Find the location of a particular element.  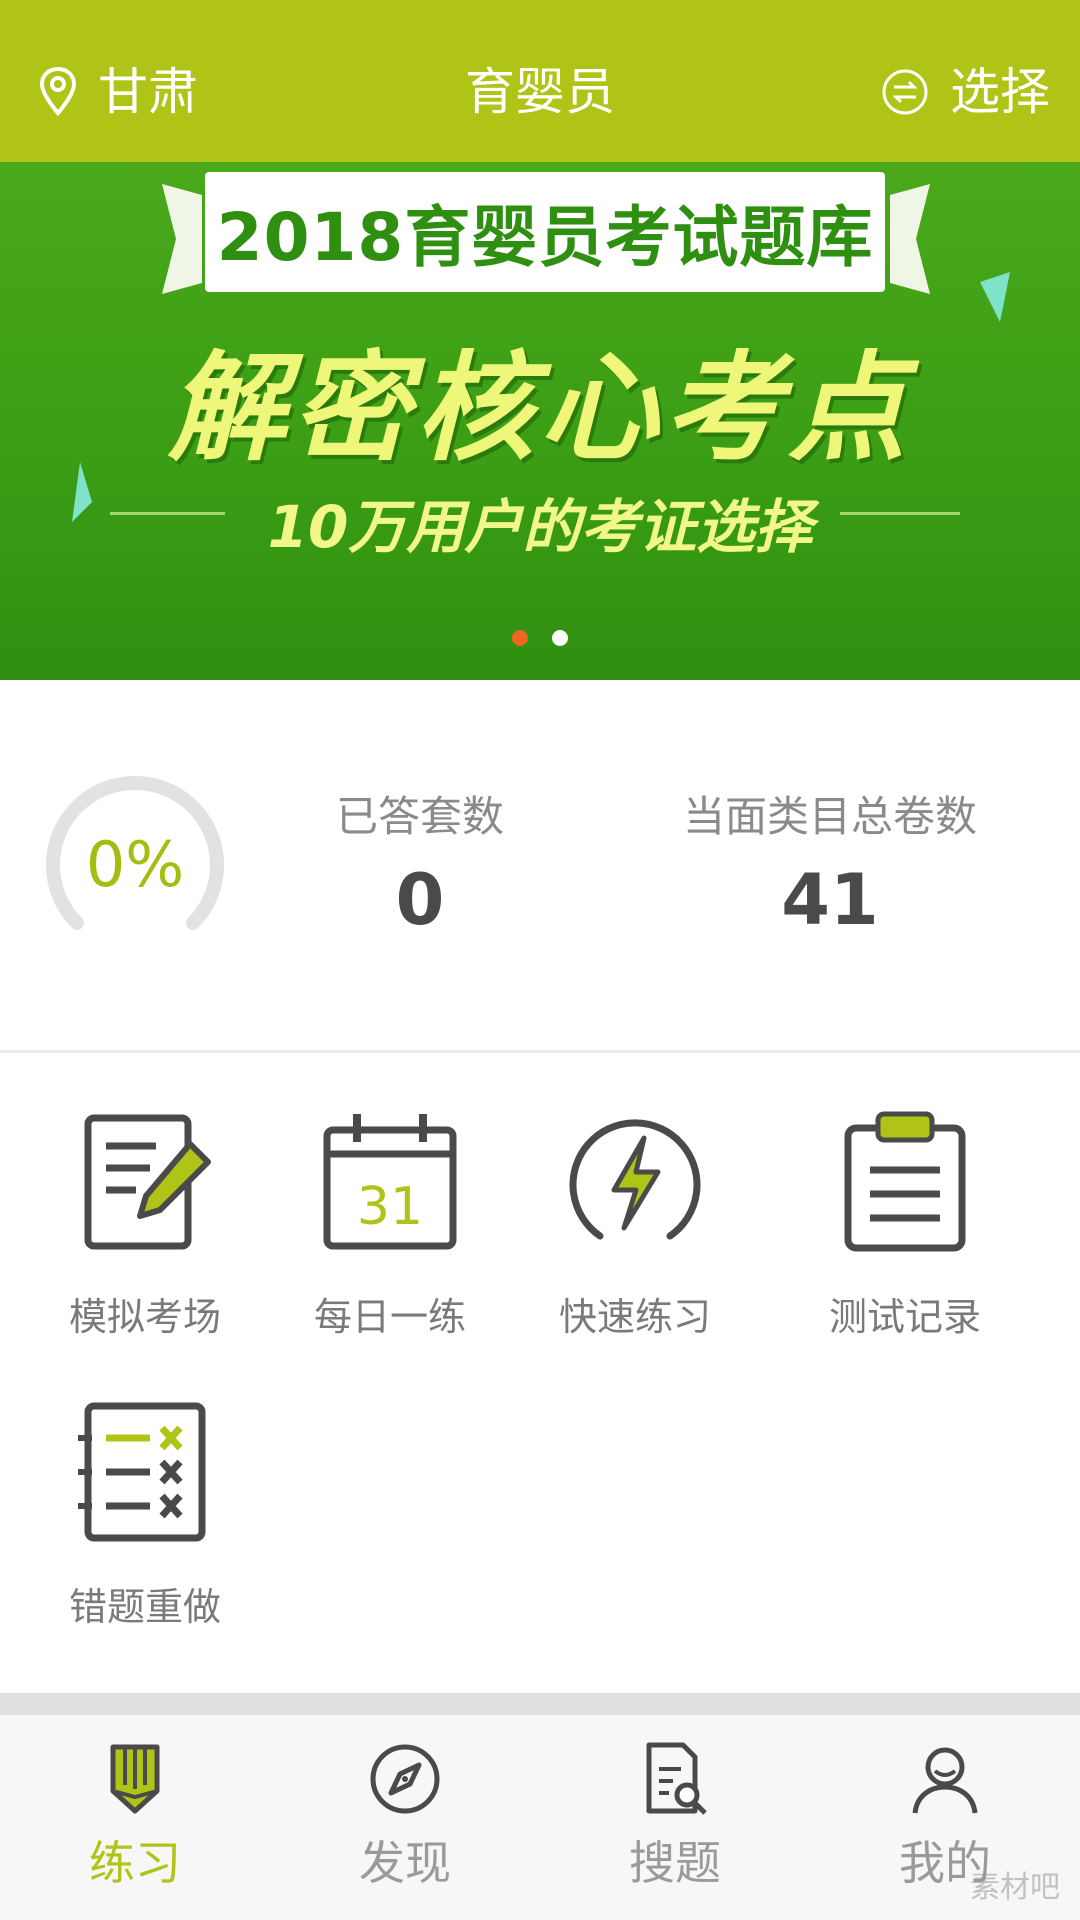

user-icon is located at coordinates (945, 1780).